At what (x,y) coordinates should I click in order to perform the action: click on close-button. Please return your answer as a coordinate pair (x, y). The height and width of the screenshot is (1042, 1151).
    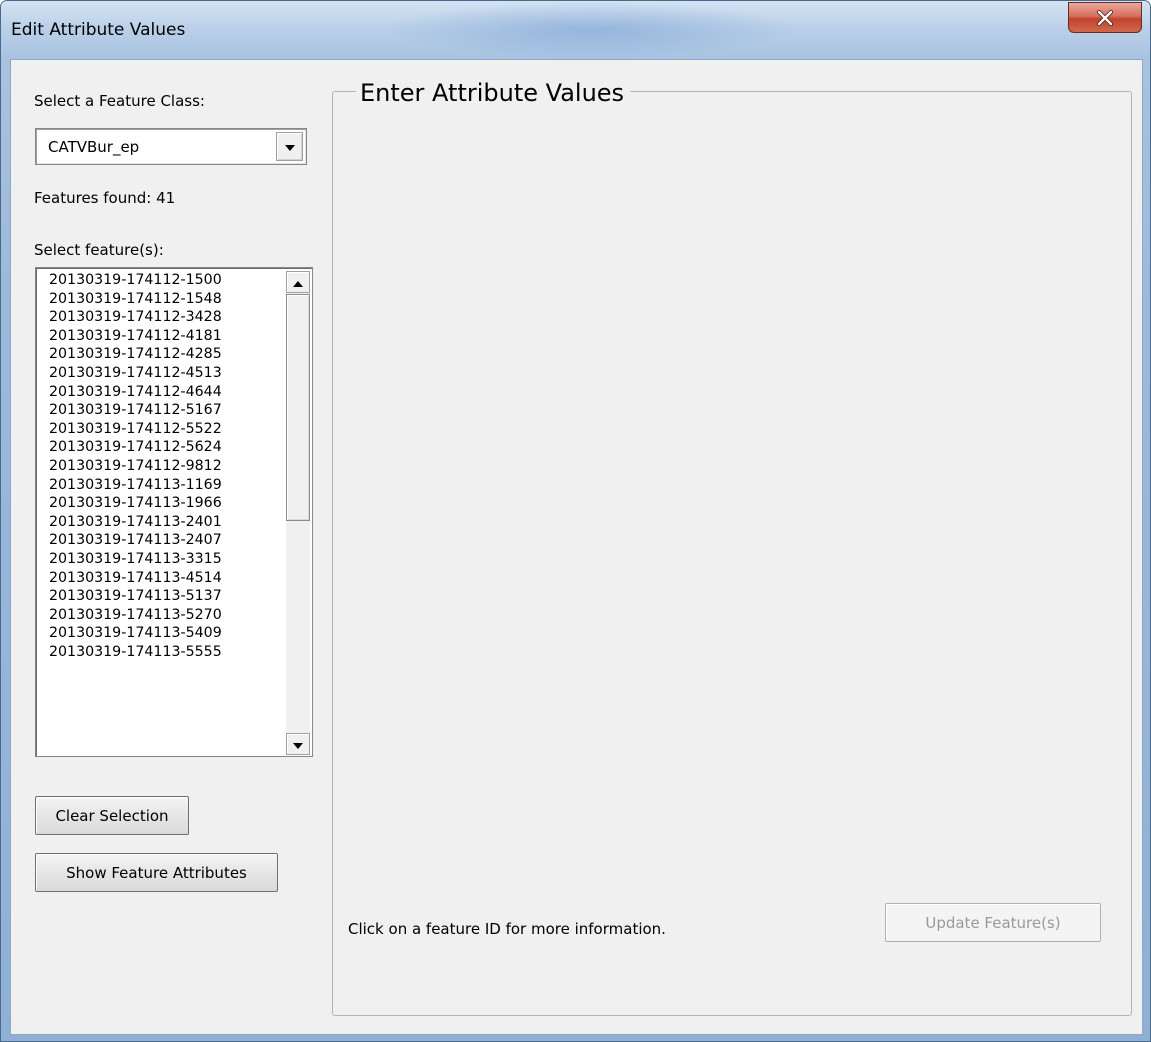
    Looking at the image, I should click on (1105, 17).